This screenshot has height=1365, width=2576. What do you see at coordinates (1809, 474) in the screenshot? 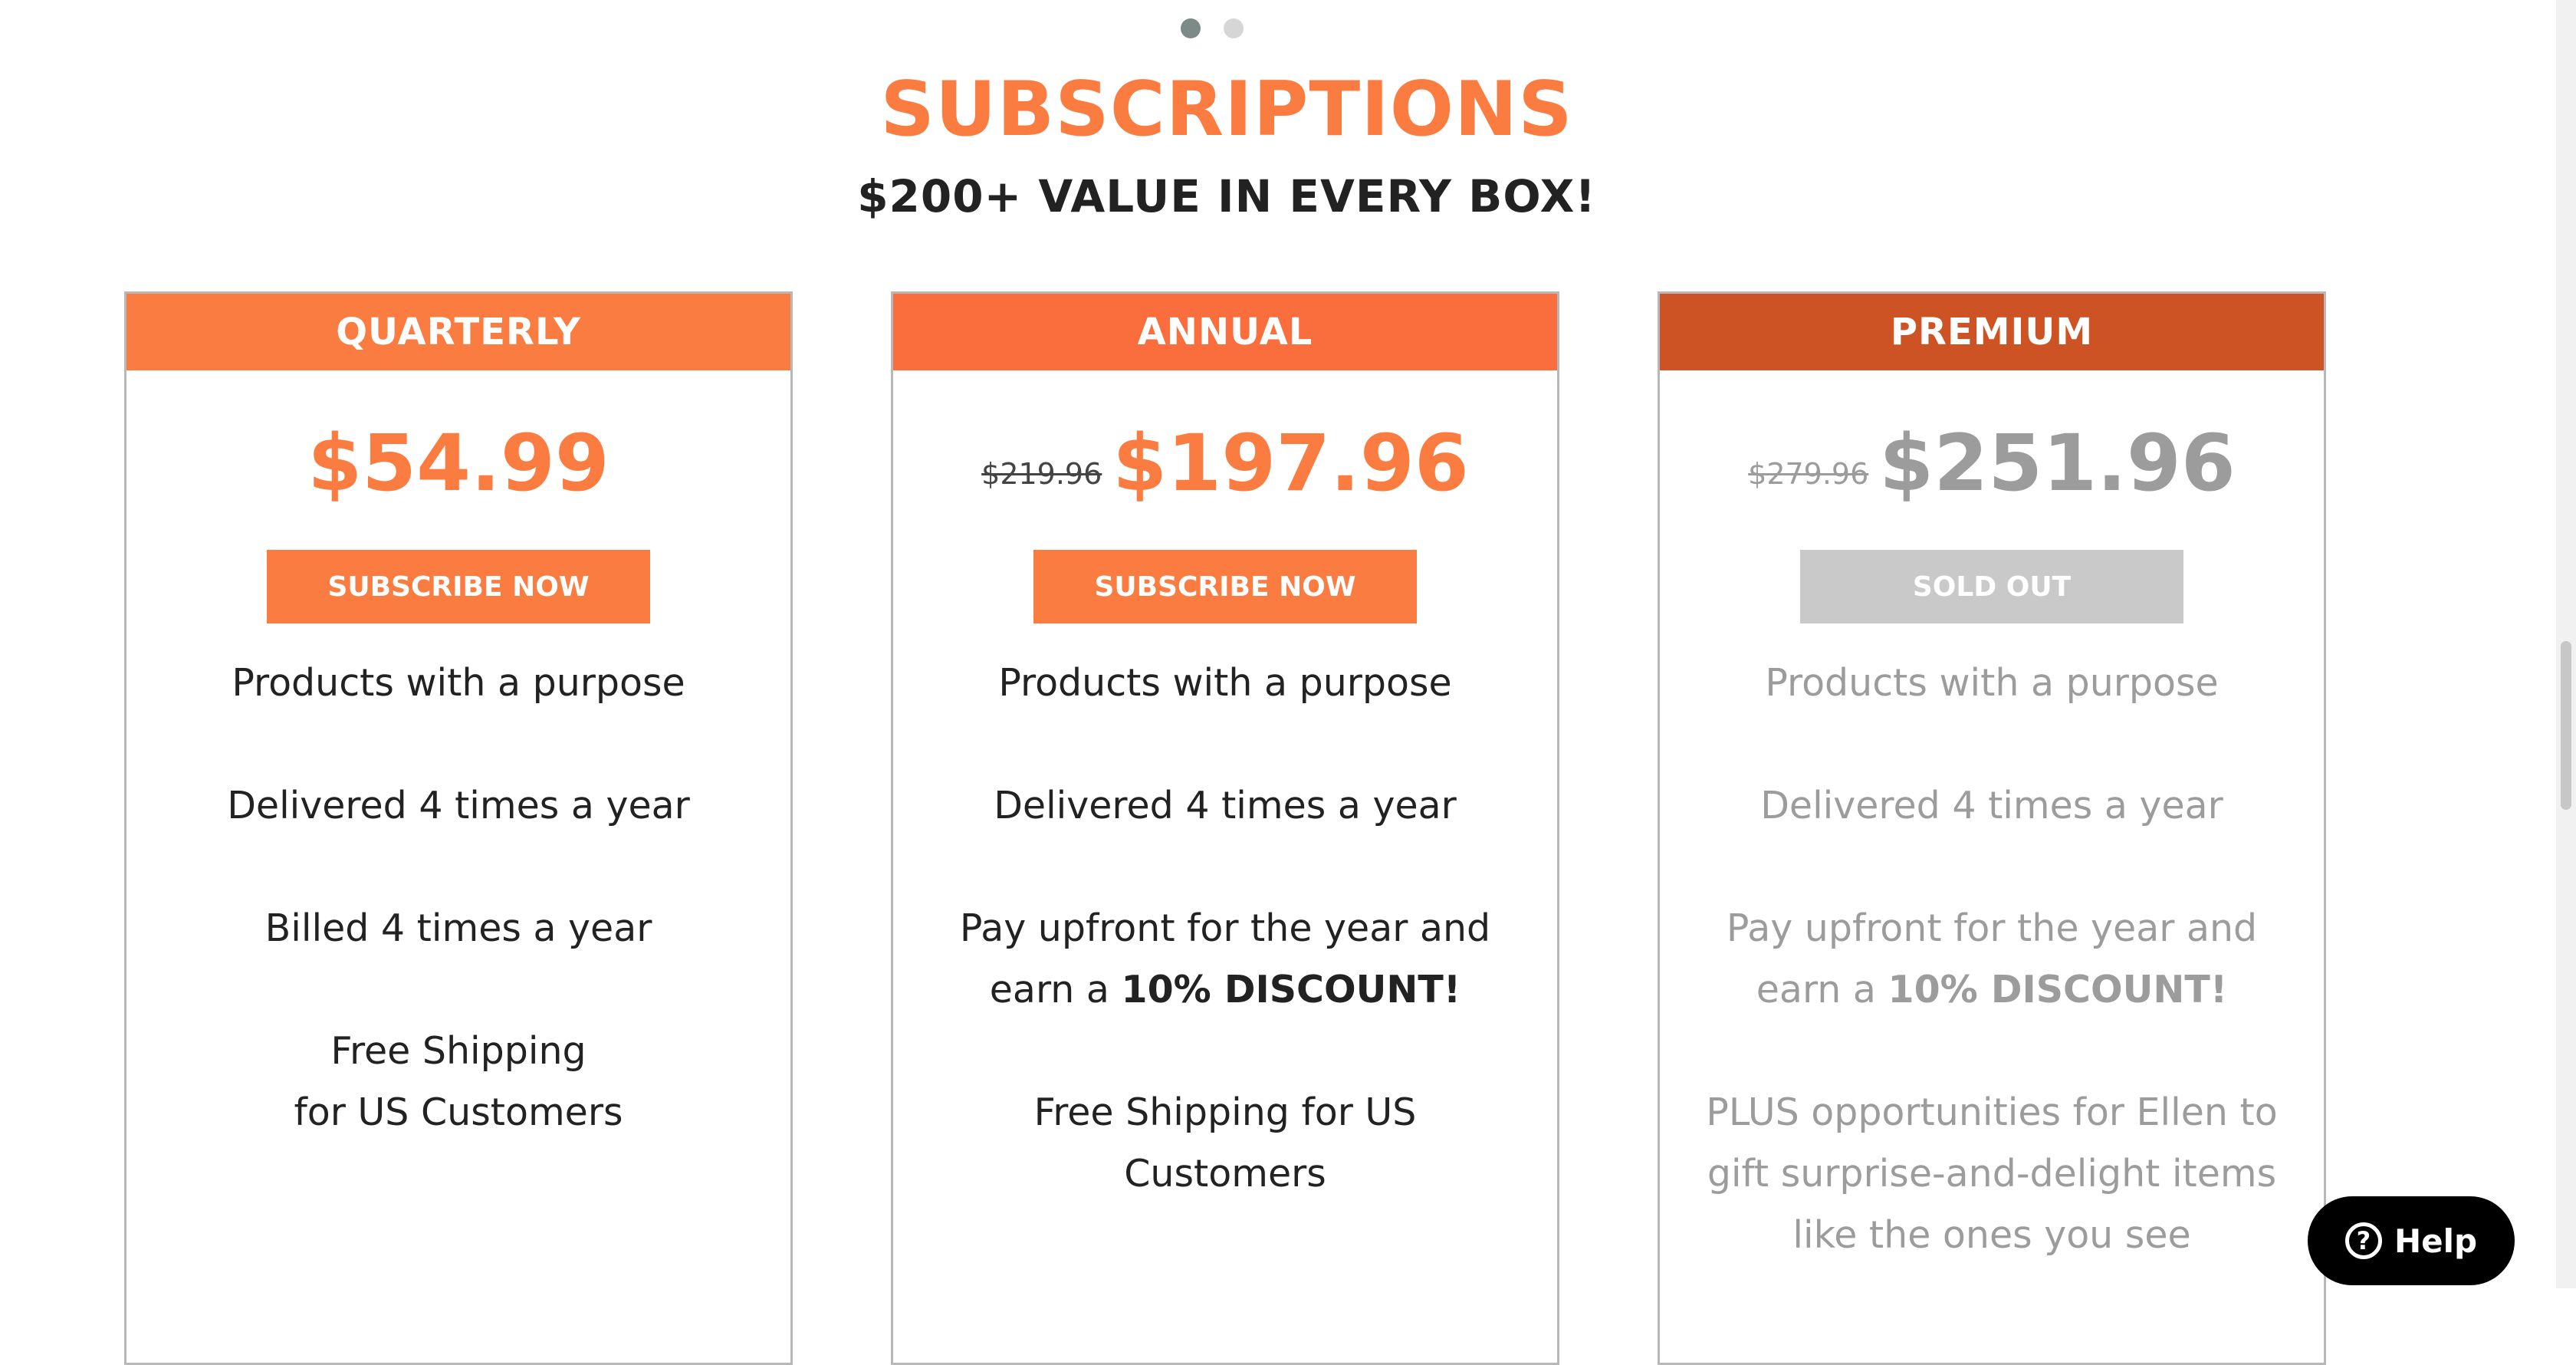
I see `original-price: $279.96` at bounding box center [1809, 474].